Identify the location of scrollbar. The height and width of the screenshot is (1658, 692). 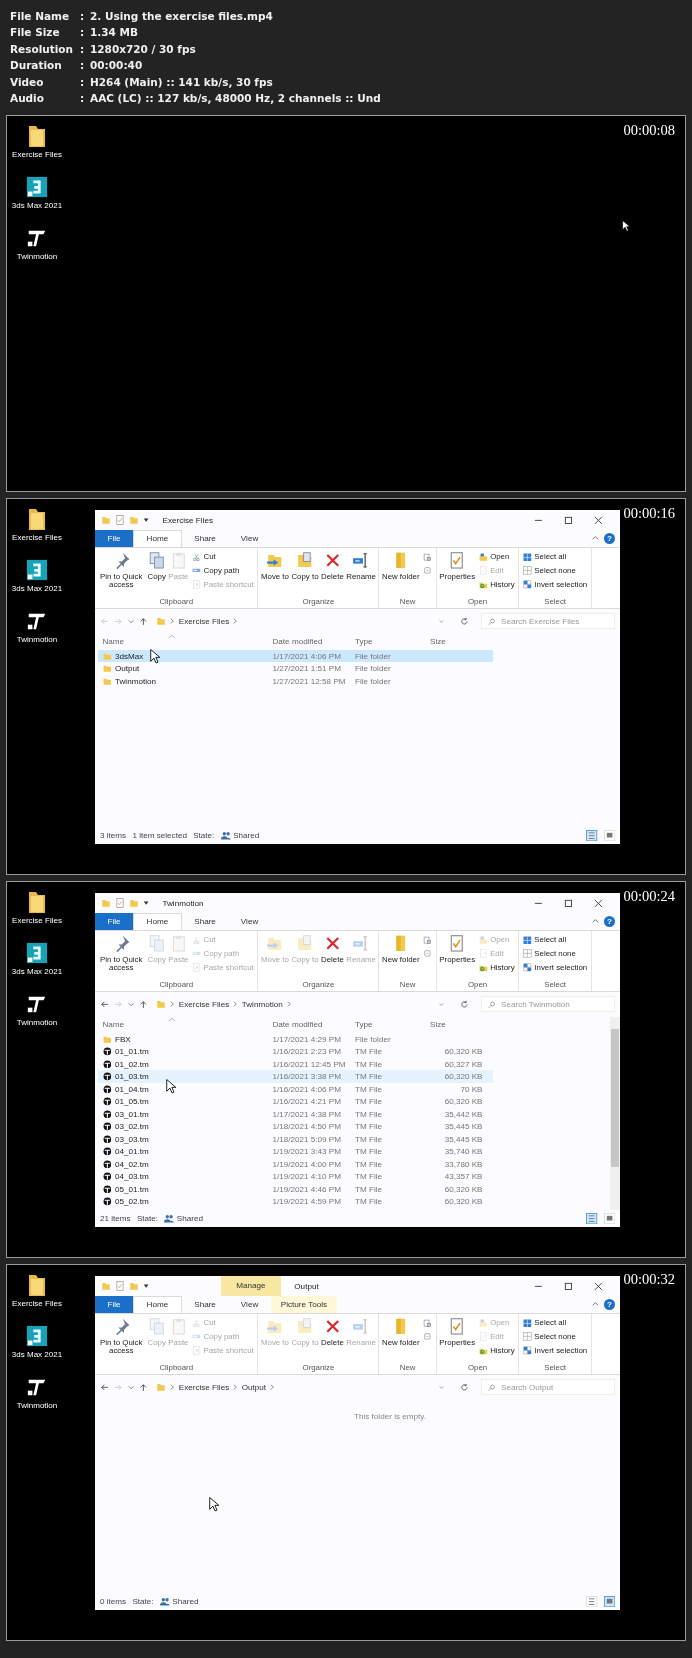
(615, 1113).